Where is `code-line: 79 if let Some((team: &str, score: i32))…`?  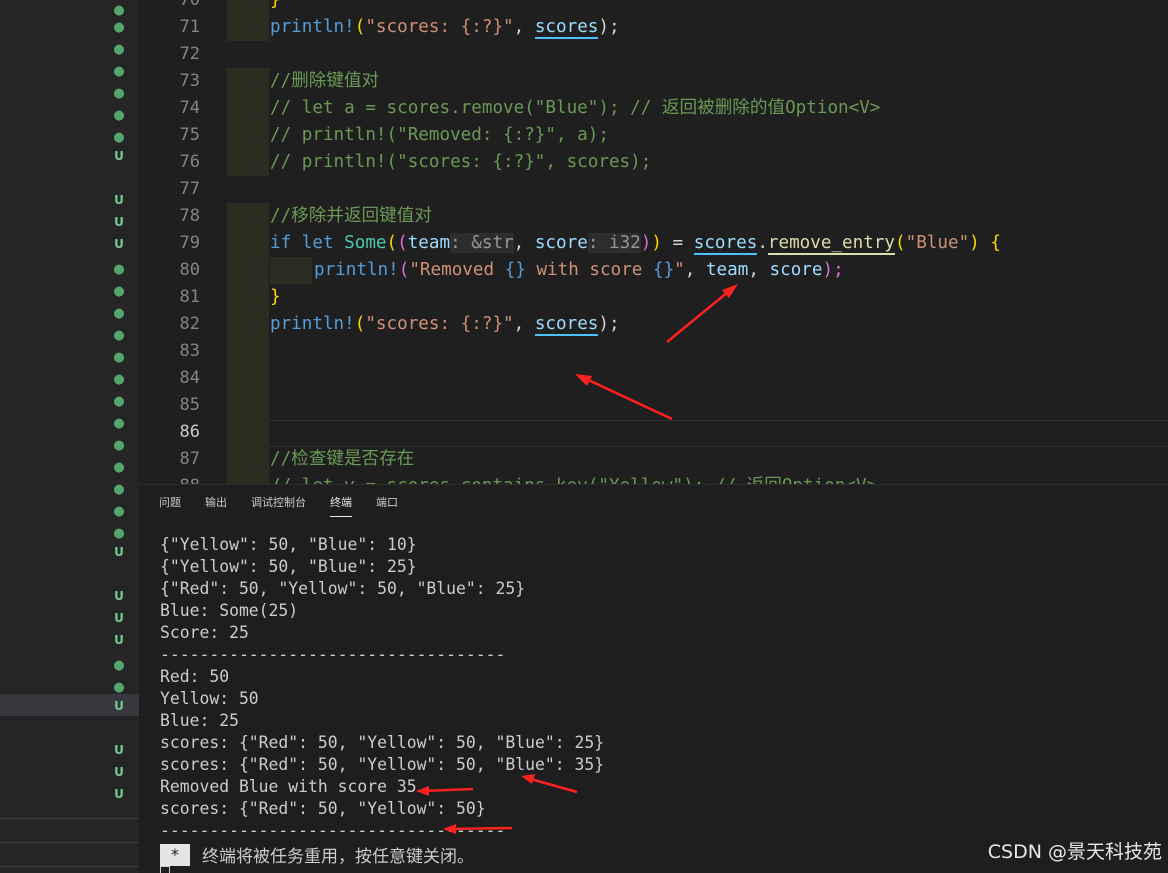
code-line: 79 if let Some((team: &str, score: i32))… is located at coordinates (653, 243).